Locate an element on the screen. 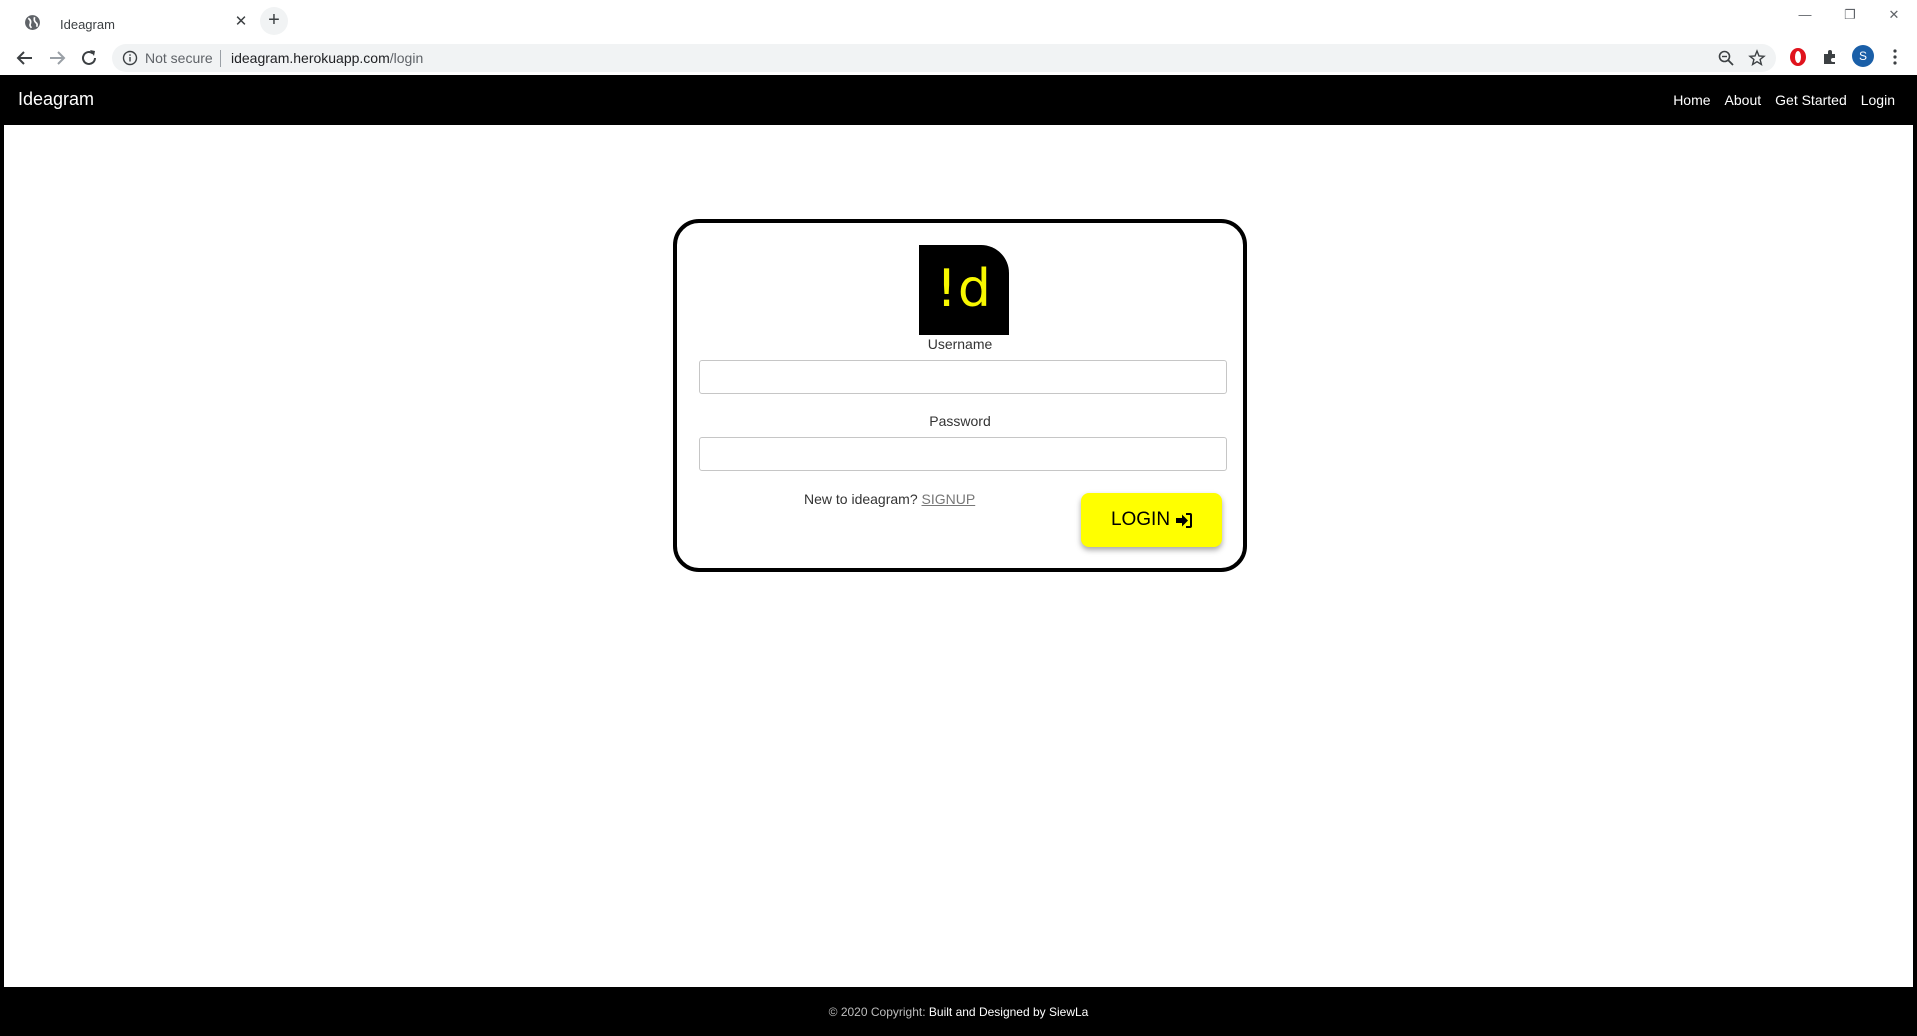 Image resolution: width=1917 pixels, height=1036 pixels. login-button: LOGIN is located at coordinates (1151, 520).